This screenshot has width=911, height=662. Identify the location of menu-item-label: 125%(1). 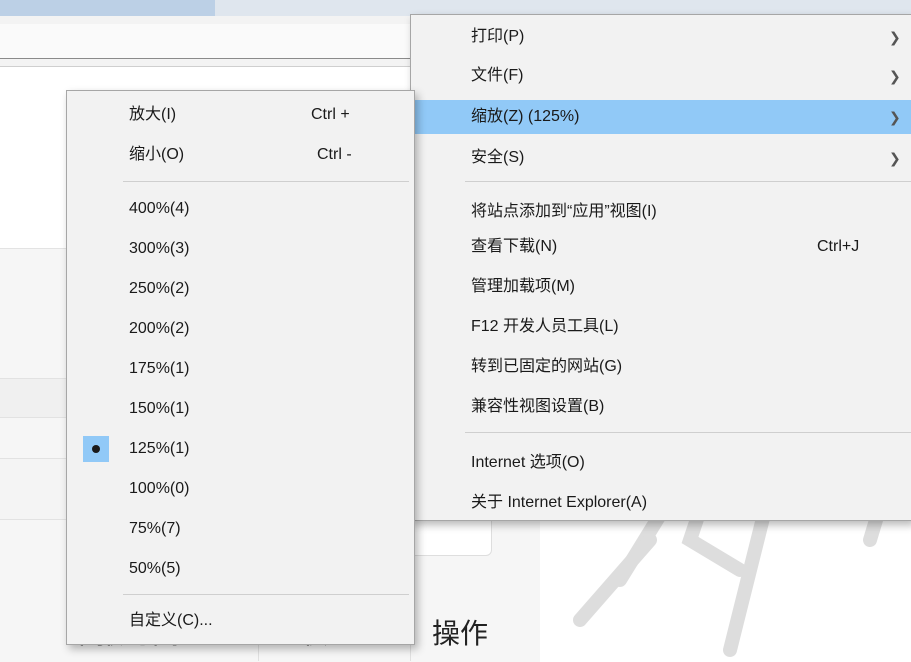
(159, 448).